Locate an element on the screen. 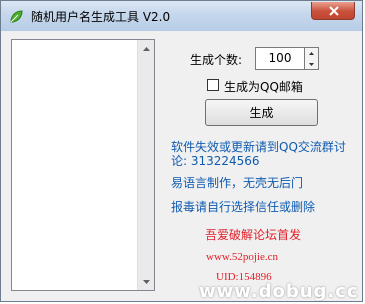 Image resolution: width=365 pixels, height=304 pixels. chevron-down-icon is located at coordinates (146, 281).